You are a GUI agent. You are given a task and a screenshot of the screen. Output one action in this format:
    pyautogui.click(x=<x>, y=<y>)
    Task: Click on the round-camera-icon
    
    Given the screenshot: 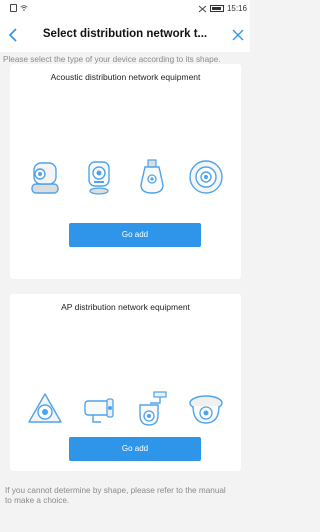 What is the action you would take?
    pyautogui.click(x=206, y=177)
    